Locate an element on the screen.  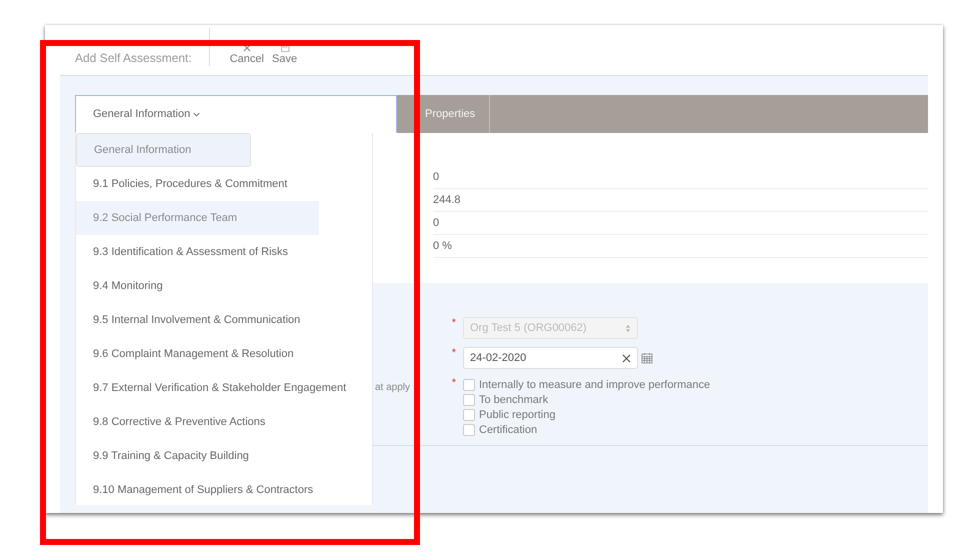
chevron-down-icon is located at coordinates (196, 114).